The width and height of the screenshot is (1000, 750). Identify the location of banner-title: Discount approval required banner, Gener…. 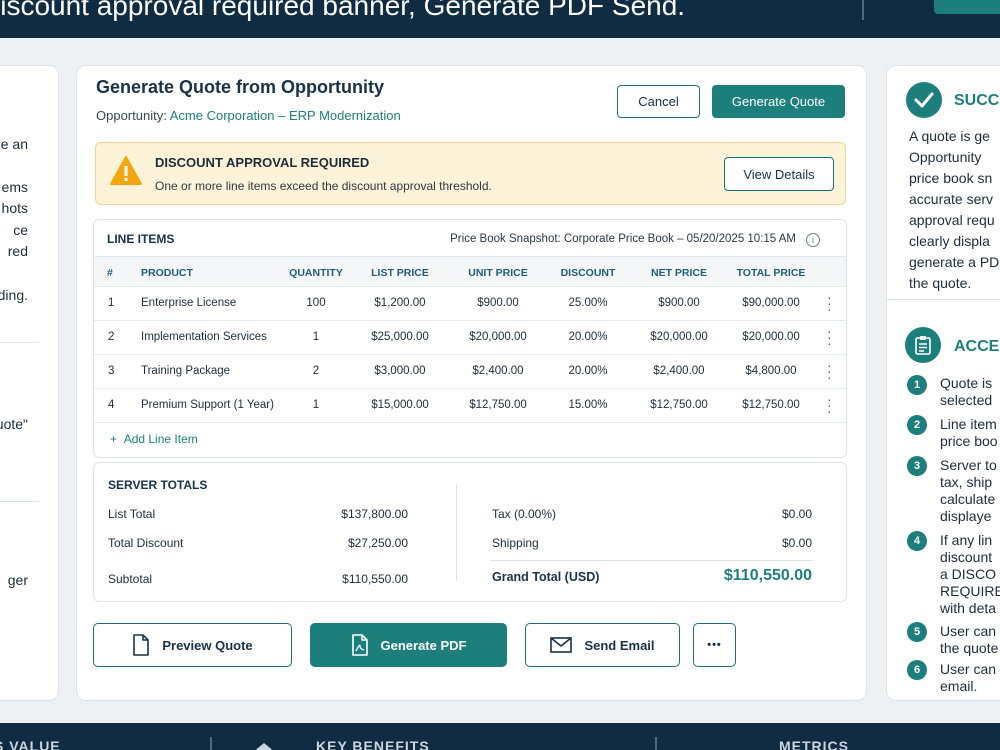
(343, 10).